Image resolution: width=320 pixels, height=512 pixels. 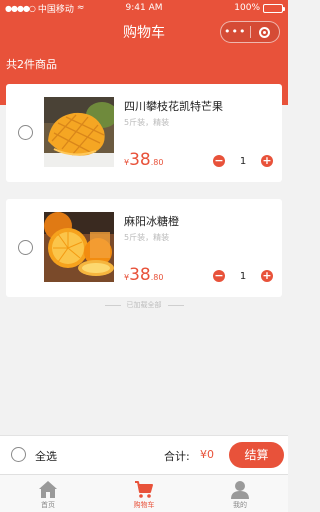 I want to click on tab-label: 我的, so click(x=240, y=505).